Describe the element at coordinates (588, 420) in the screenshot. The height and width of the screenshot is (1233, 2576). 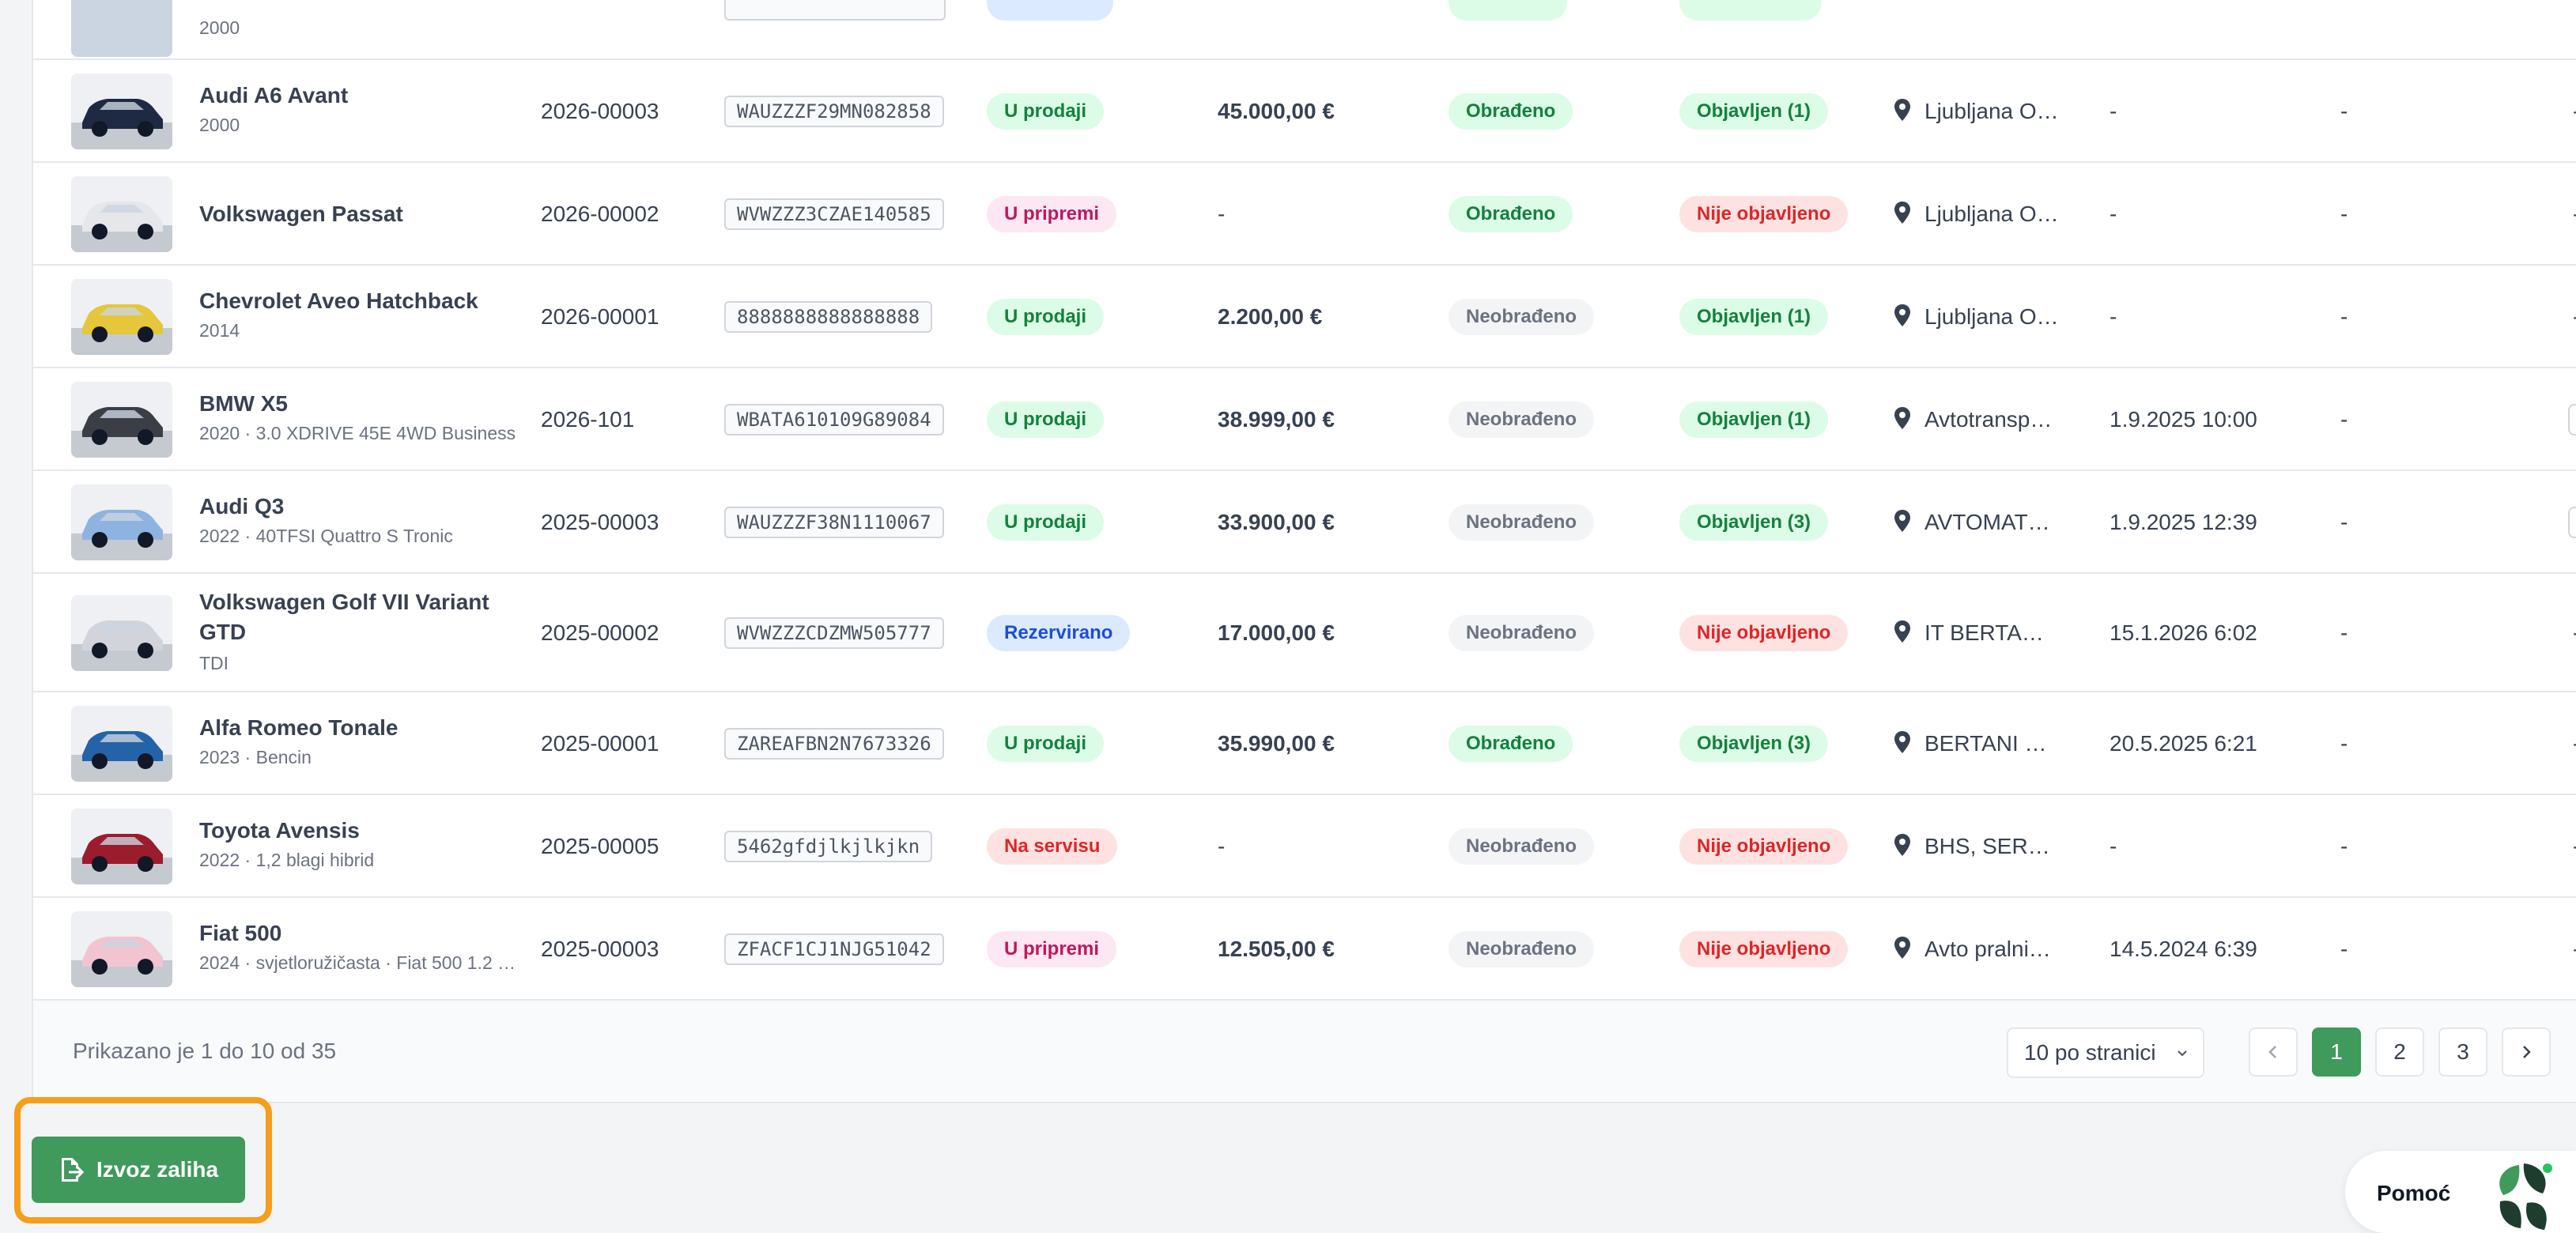
I see `stock-number: 2026-101` at that location.